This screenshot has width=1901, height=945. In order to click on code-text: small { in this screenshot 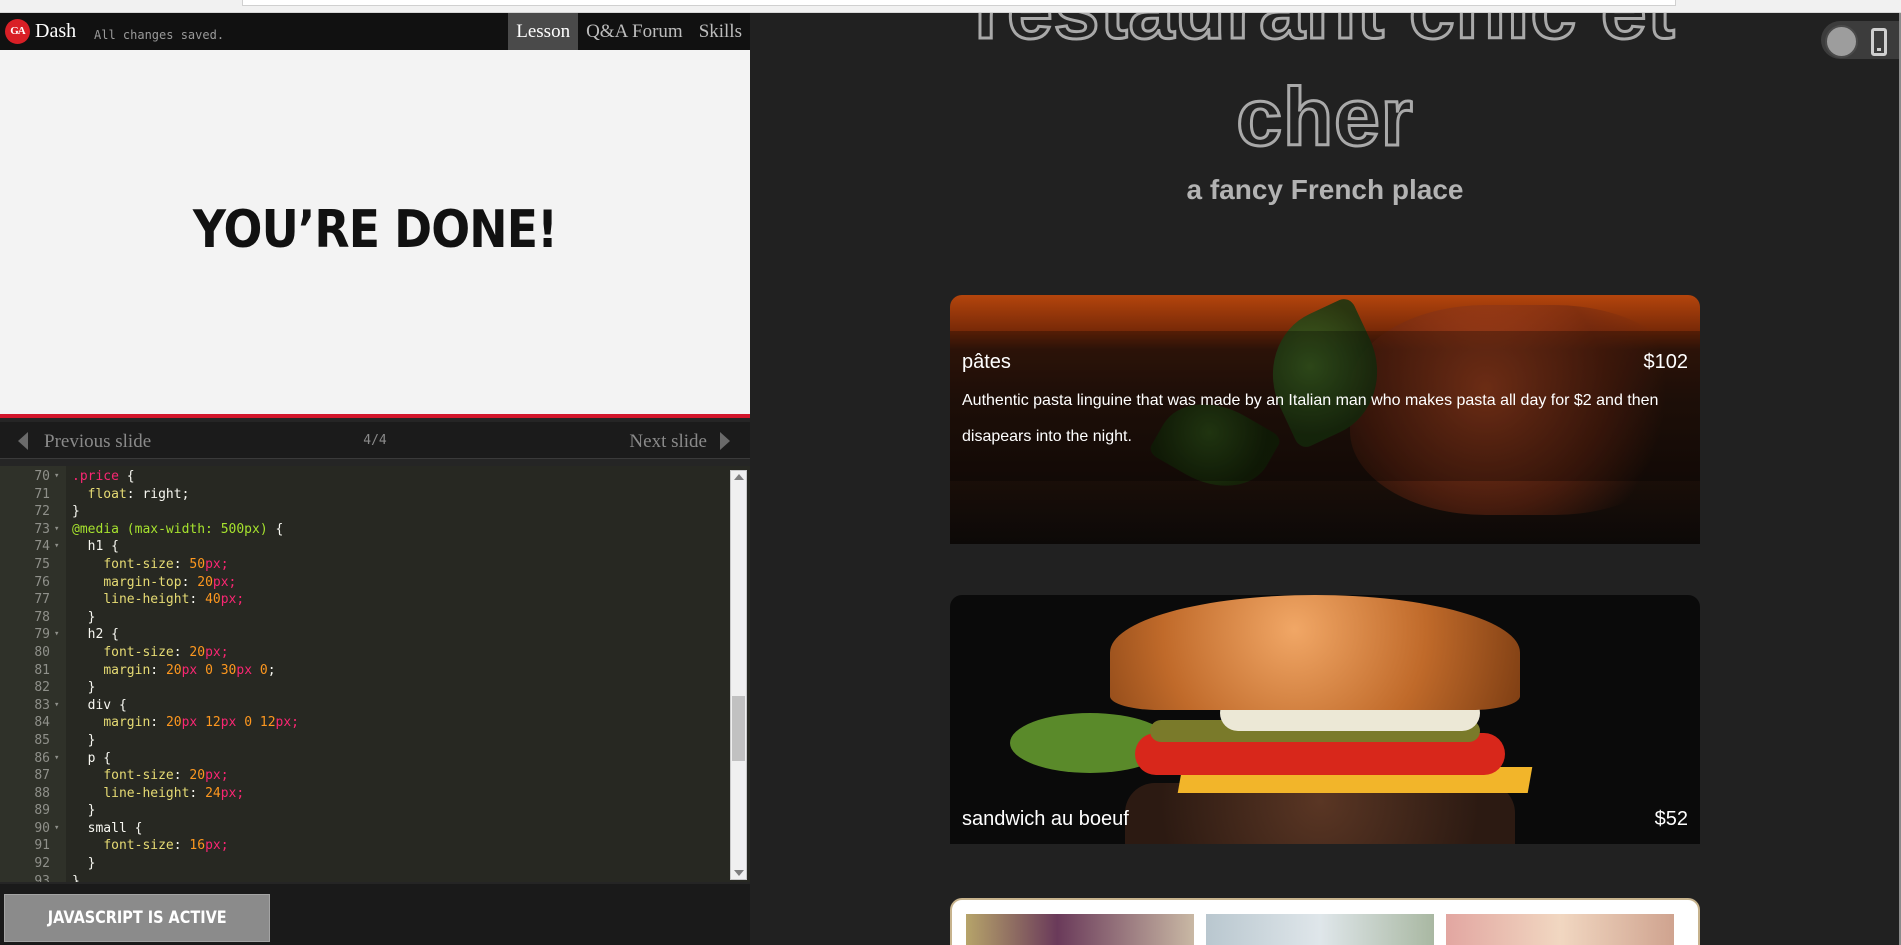, I will do `click(107, 829)`.